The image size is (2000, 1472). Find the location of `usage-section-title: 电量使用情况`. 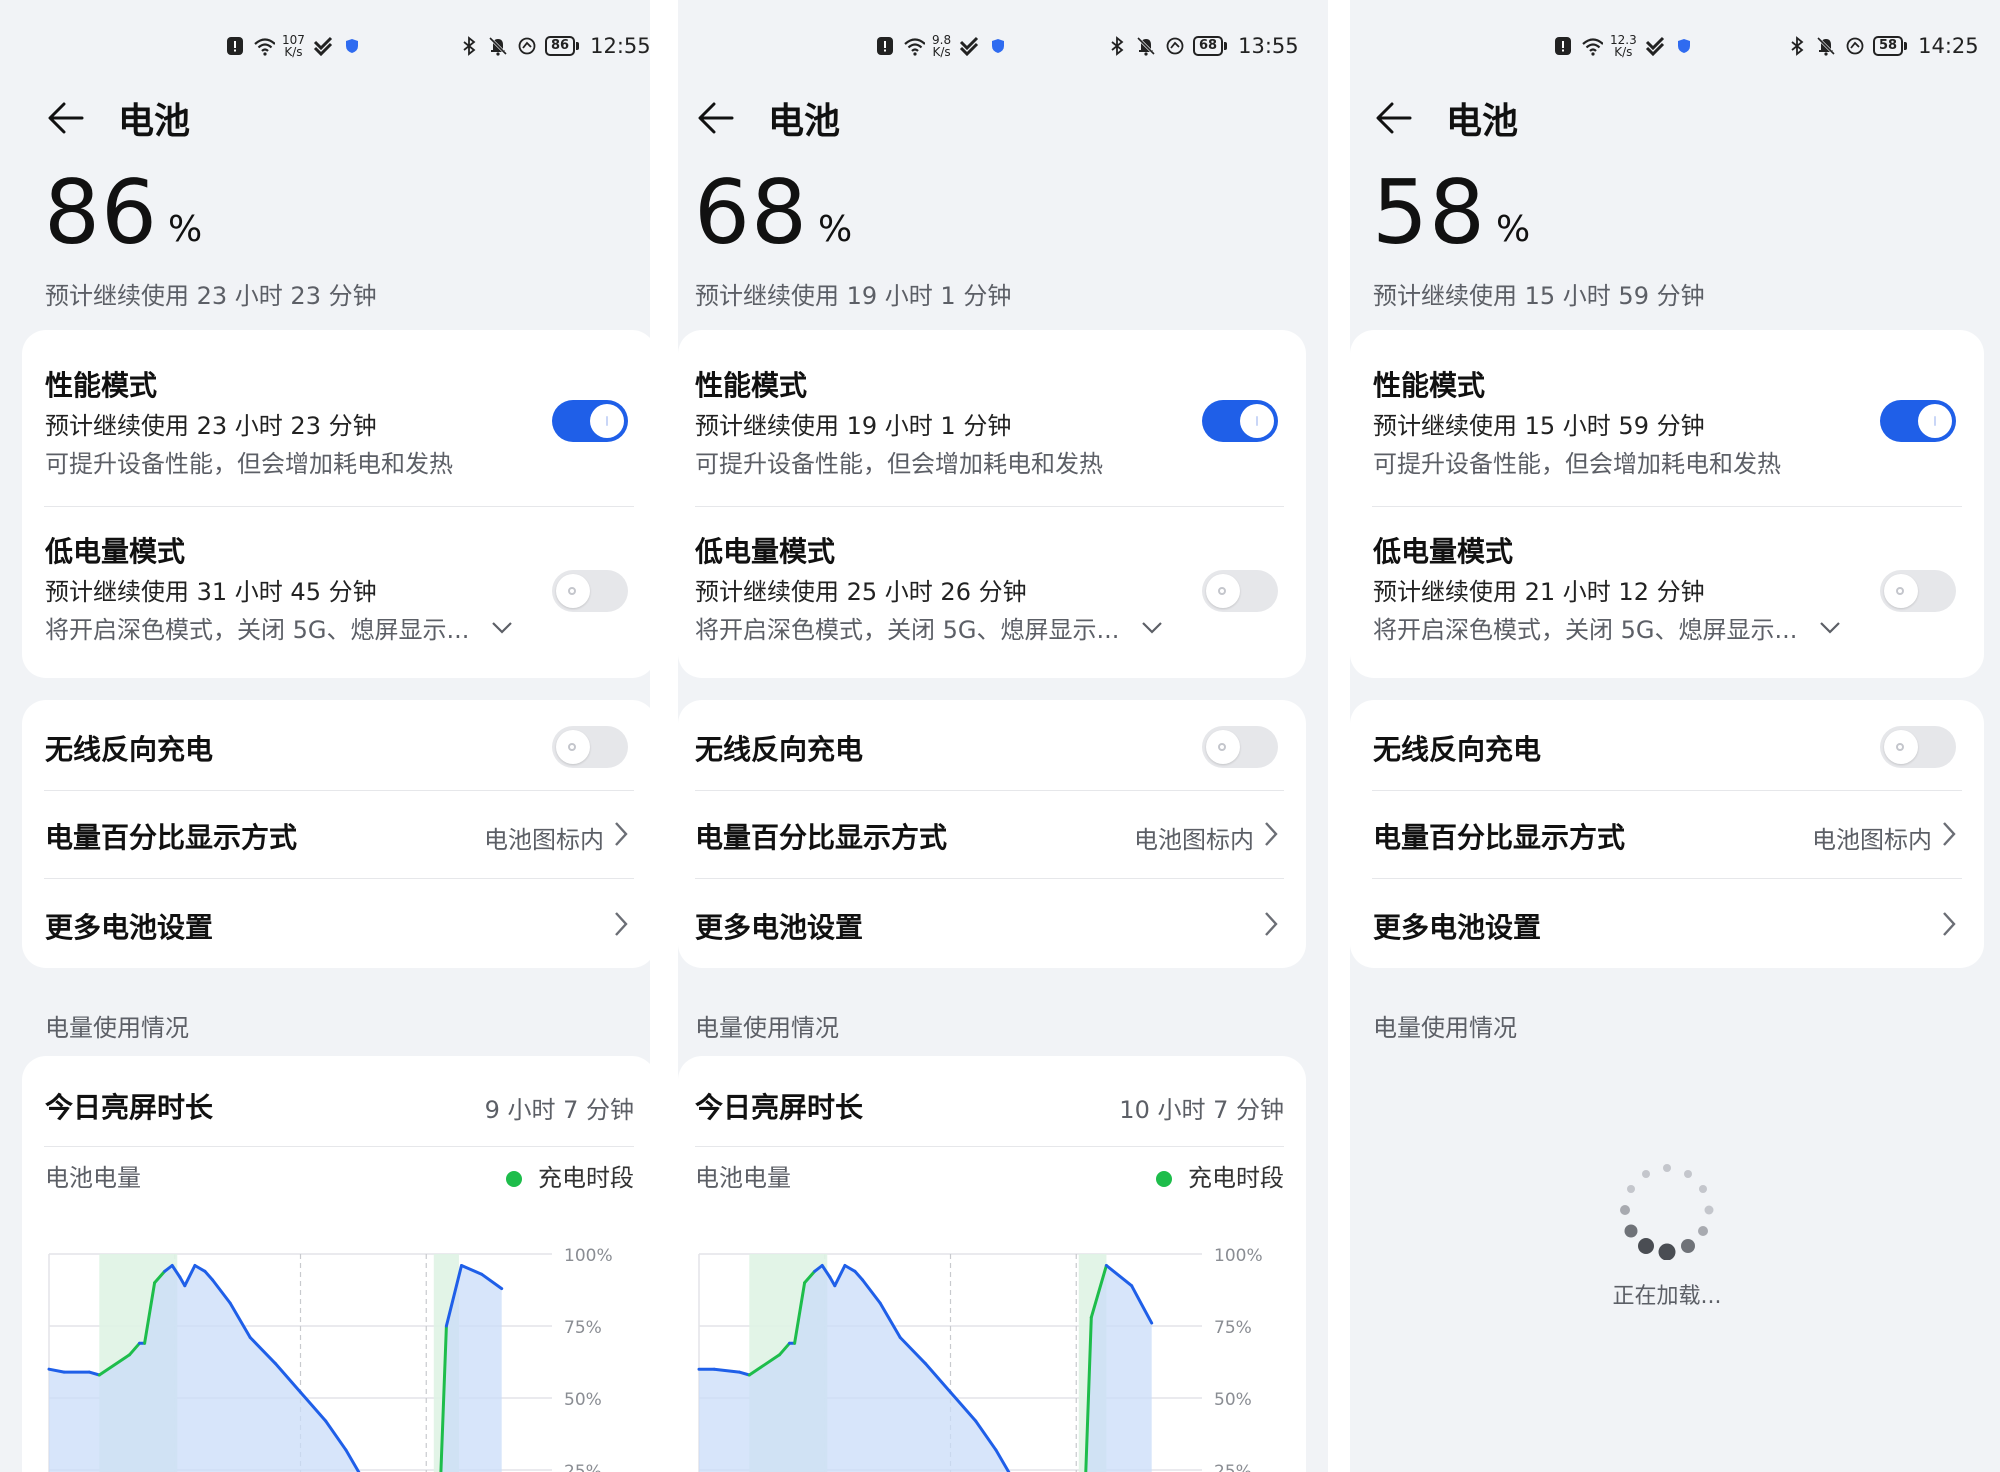

usage-section-title: 电量使用情况 is located at coordinates (767, 1028).